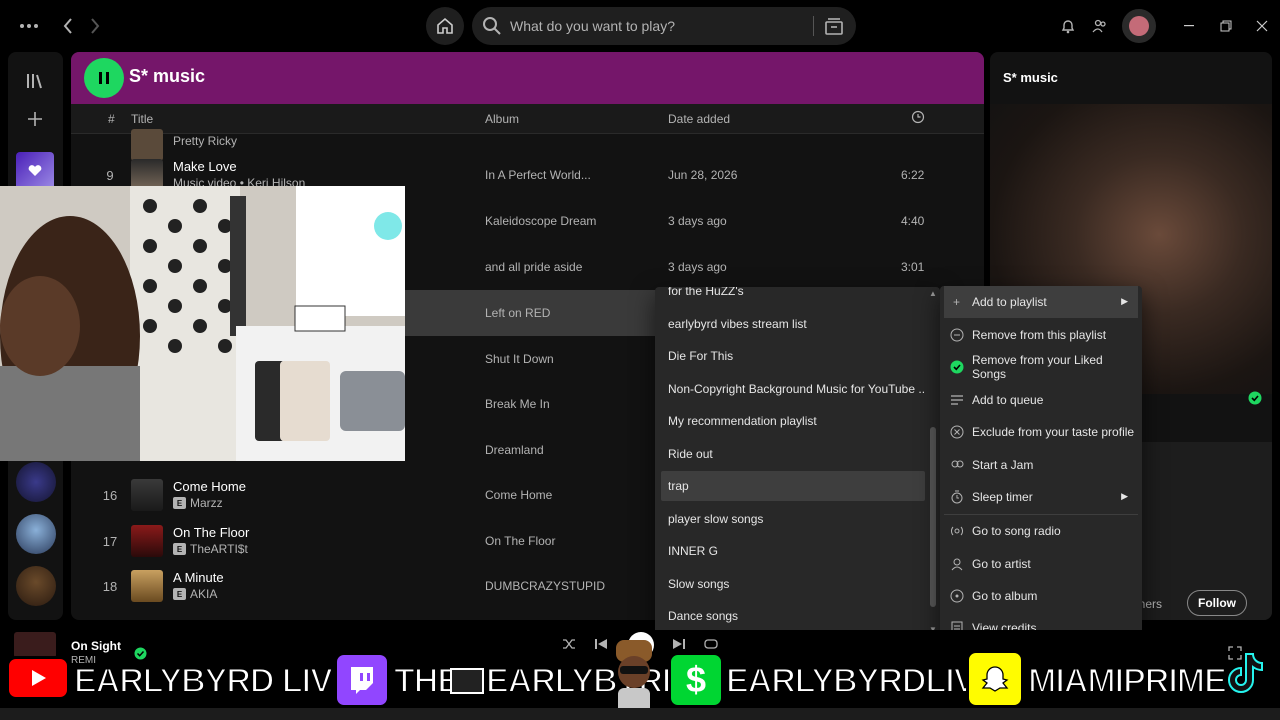  Describe the element at coordinates (35, 81) in the screenshot. I see `library-icon` at that location.